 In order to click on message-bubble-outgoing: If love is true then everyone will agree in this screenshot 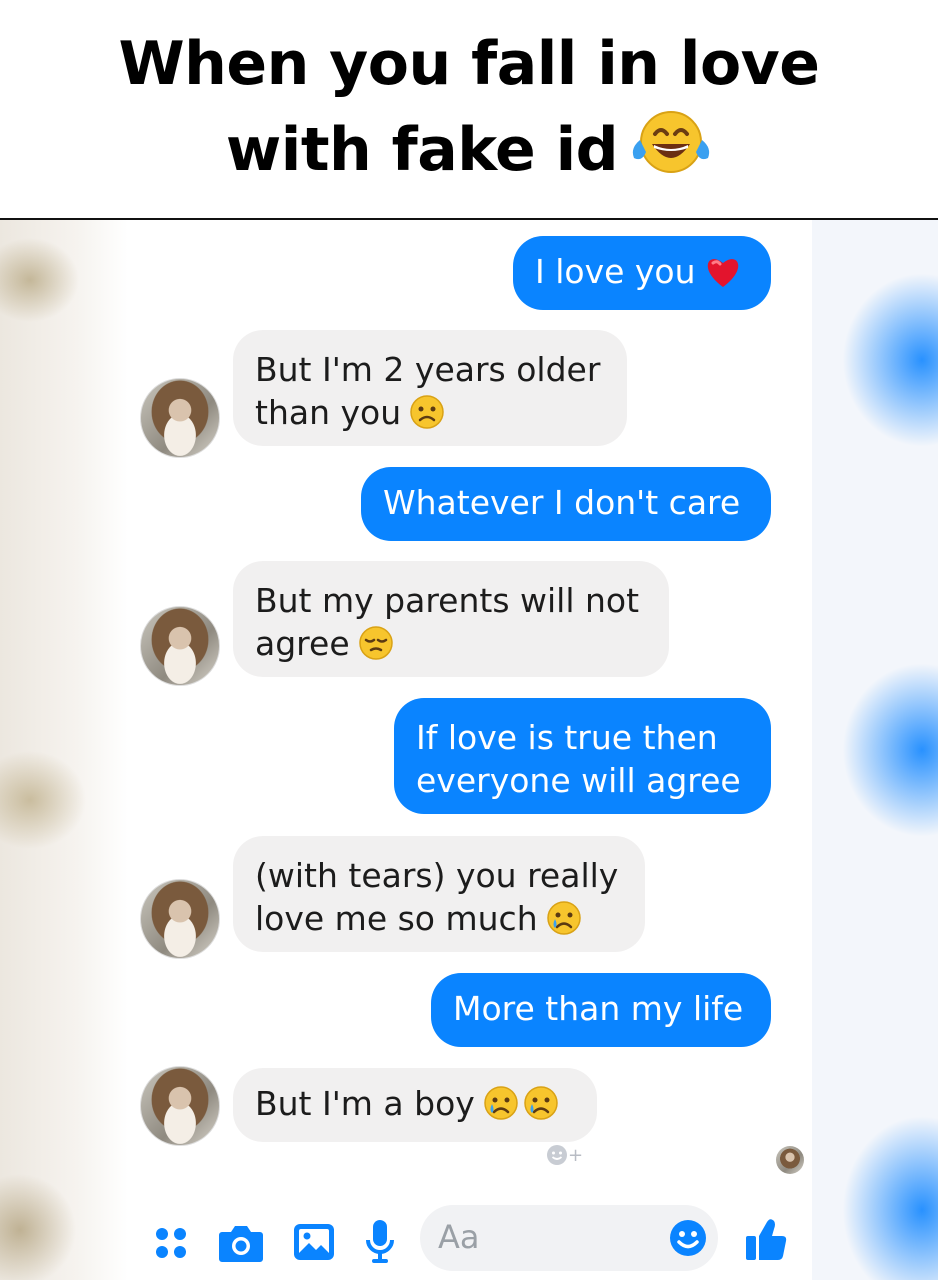, I will do `click(582, 756)`.